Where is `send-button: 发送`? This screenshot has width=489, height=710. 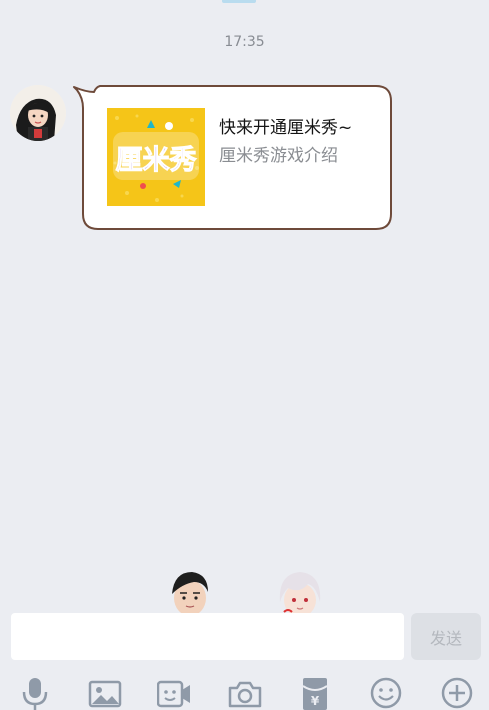
send-button: 发送 is located at coordinates (446, 636).